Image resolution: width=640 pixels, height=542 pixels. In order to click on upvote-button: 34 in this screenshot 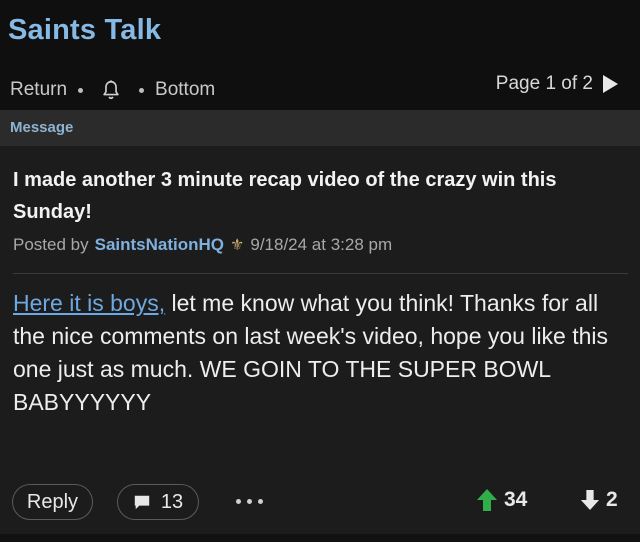, I will do `click(501, 500)`.